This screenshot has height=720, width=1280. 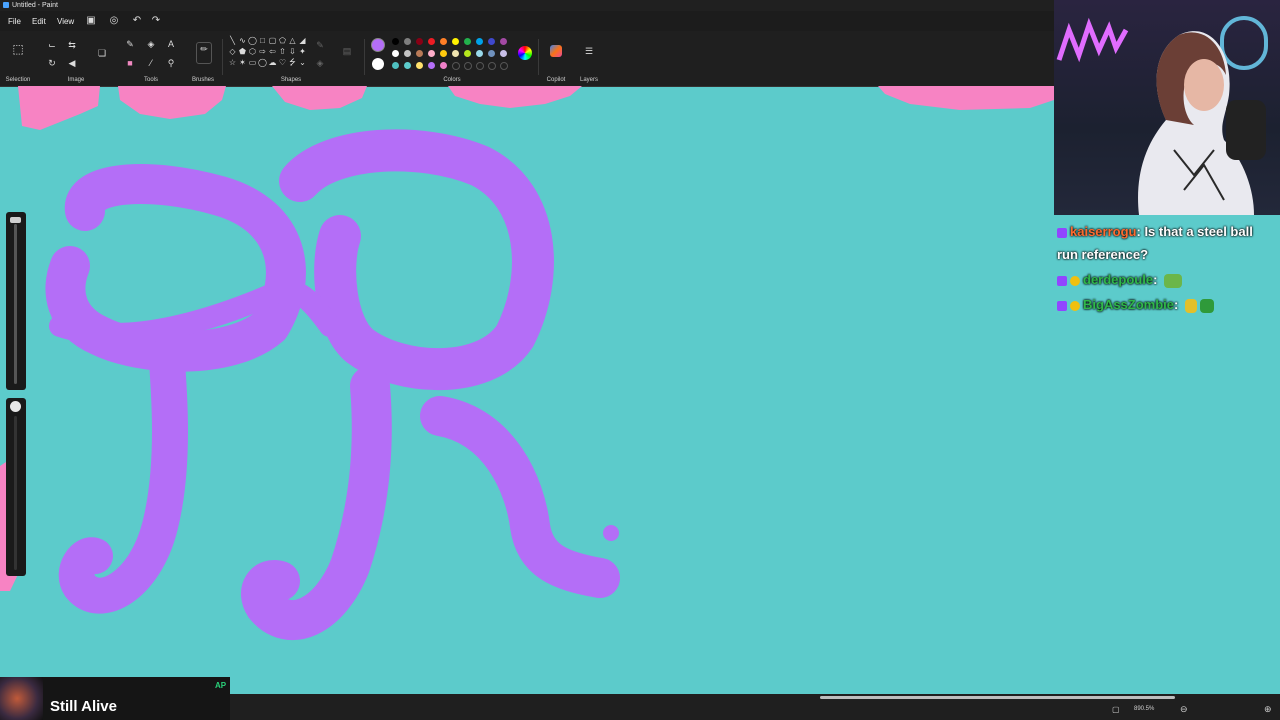 What do you see at coordinates (156, 21) in the screenshot?
I see `redo-icon: ↷` at bounding box center [156, 21].